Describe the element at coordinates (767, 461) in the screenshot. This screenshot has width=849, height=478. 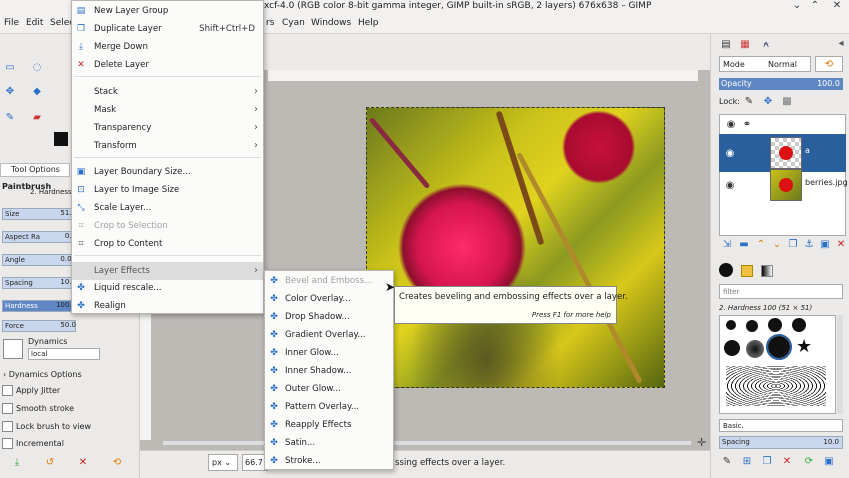
I see `duplicate-brush-icon: ❐` at that location.